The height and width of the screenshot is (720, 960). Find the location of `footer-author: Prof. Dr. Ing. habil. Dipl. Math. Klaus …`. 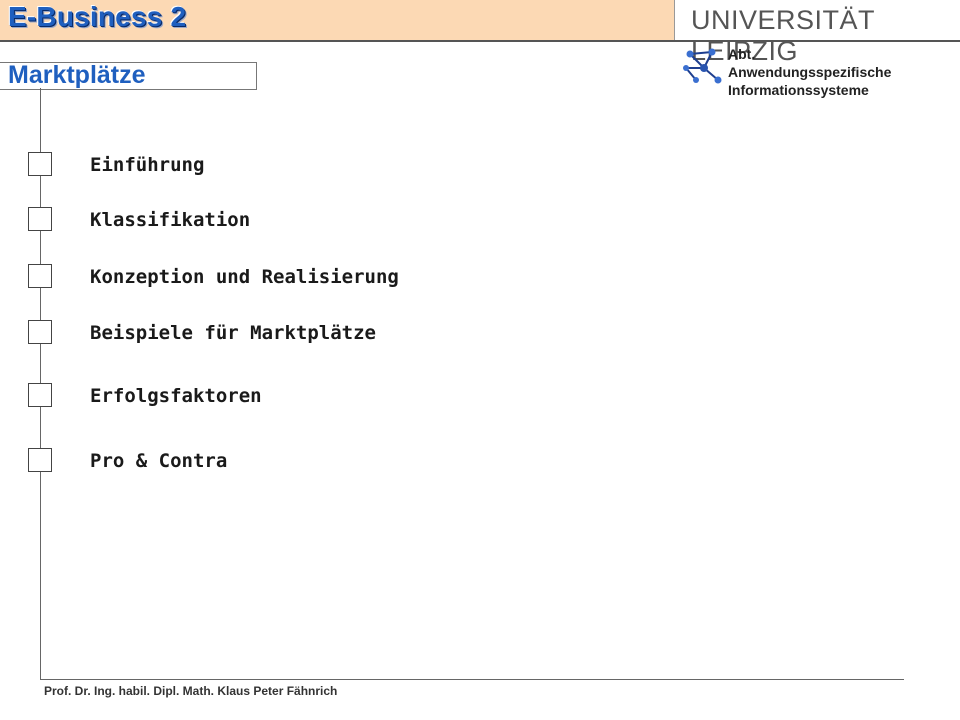

footer-author: Prof. Dr. Ing. habil. Dipl. Math. Klaus … is located at coordinates (191, 691).